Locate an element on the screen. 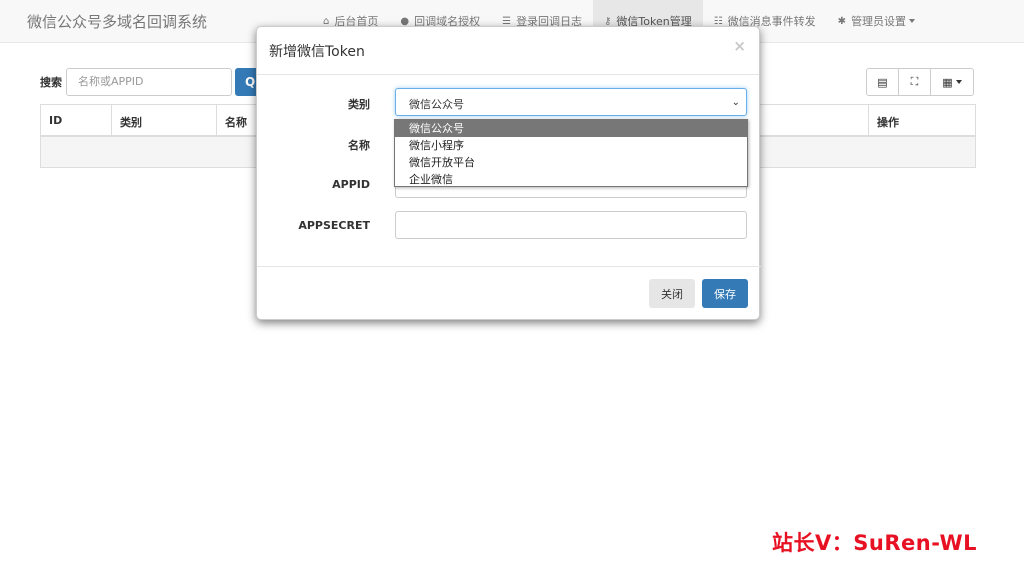 The width and height of the screenshot is (1024, 575). dropdown-option: 微信小程序 is located at coordinates (571, 145).